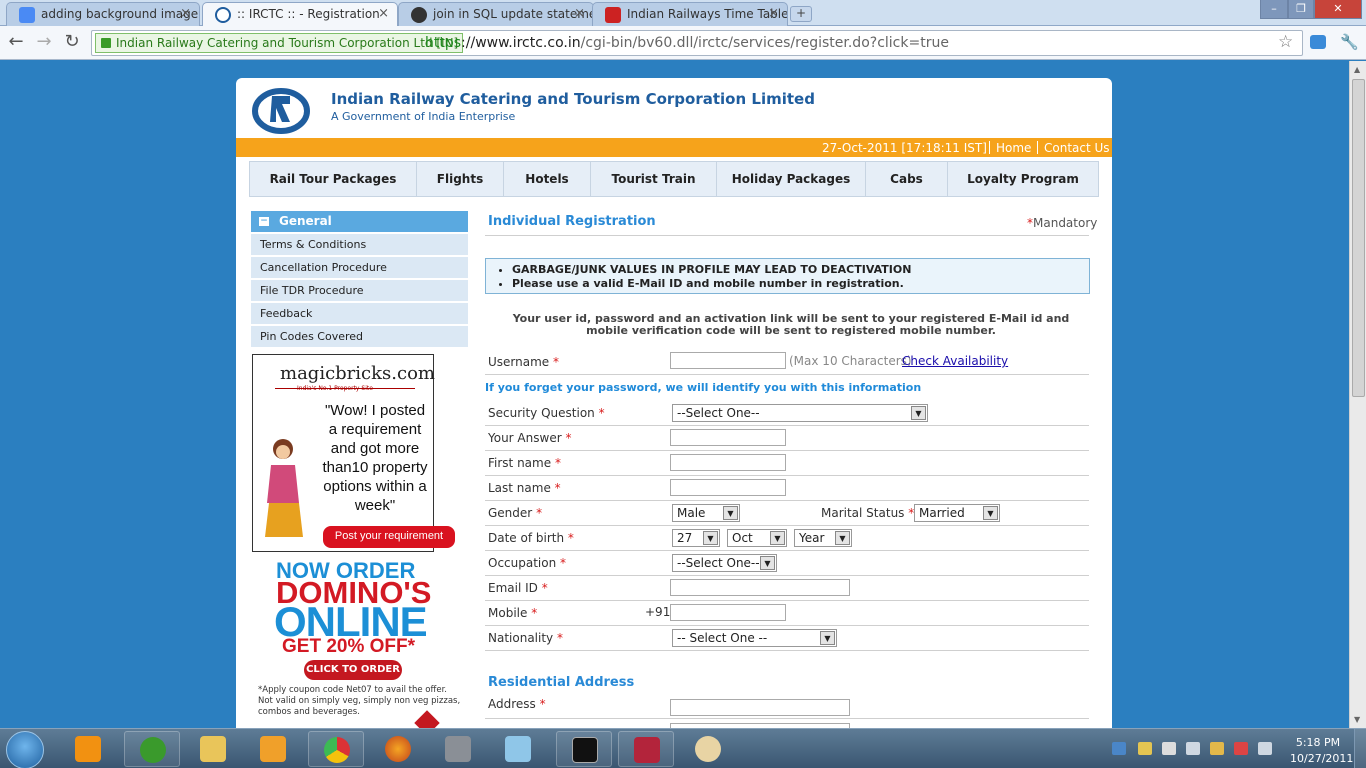 The width and height of the screenshot is (1366, 768). What do you see at coordinates (757, 538) in the screenshot?
I see `dob-month-select: Oct ▼` at bounding box center [757, 538].